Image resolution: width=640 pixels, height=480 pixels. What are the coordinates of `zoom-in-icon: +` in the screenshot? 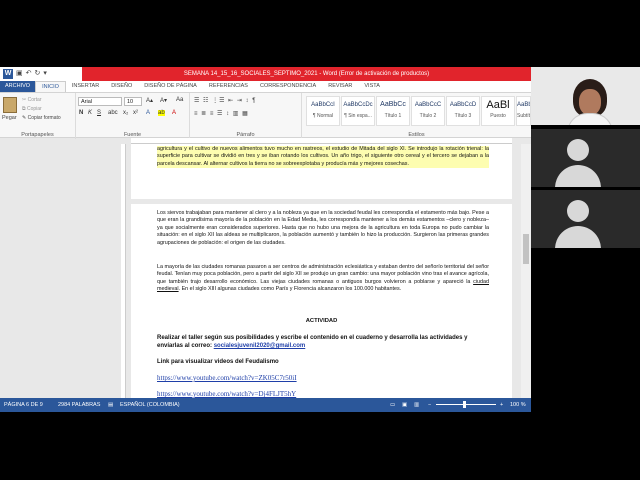 It's located at (501, 405).